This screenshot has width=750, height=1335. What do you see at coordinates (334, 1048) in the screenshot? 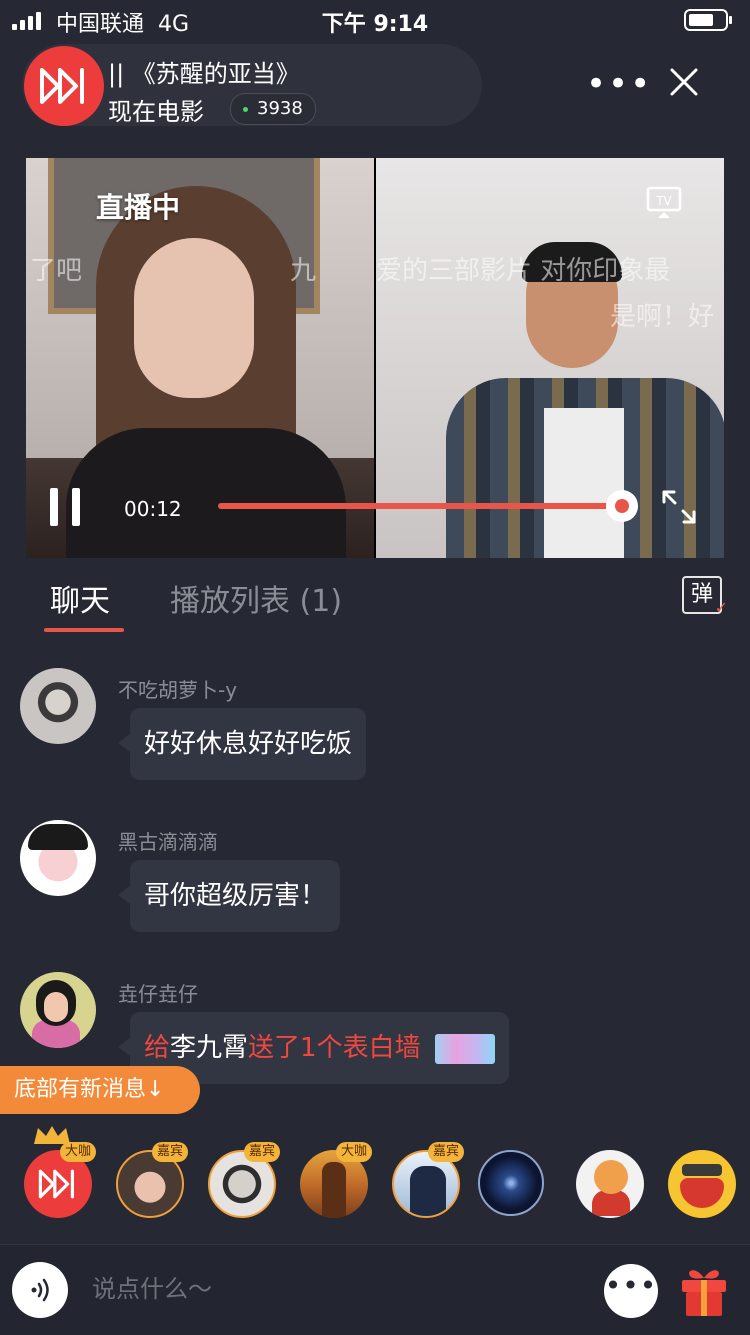
I see `gift-action: 送了1个表白墙` at bounding box center [334, 1048].